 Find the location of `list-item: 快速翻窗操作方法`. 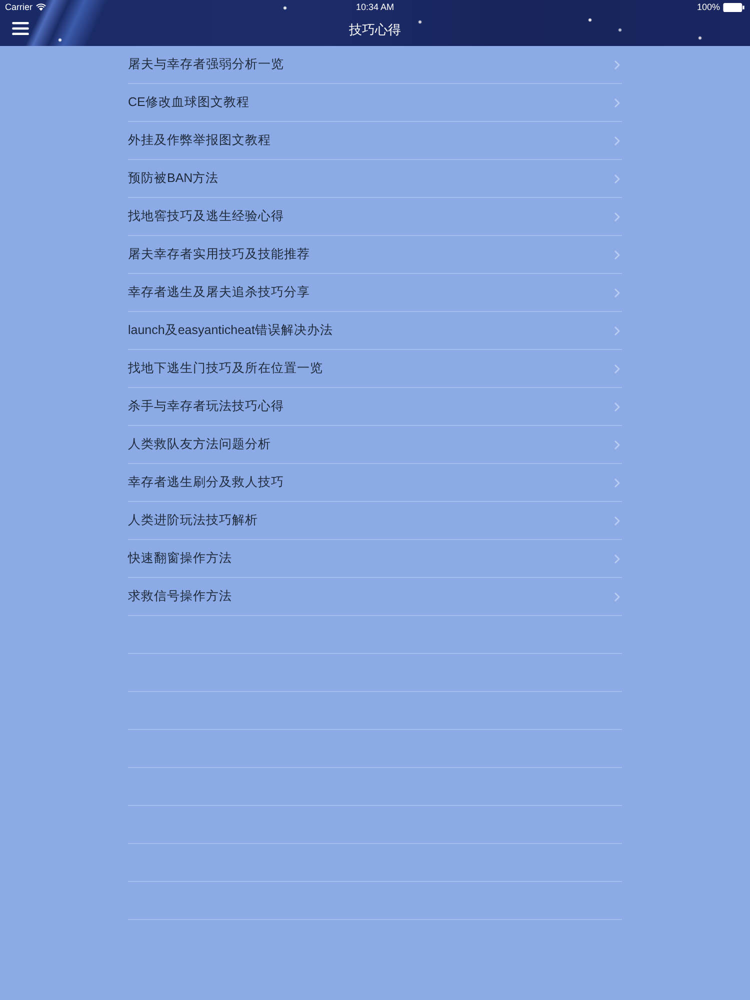

list-item: 快速翻窗操作方法 is located at coordinates (375, 559).